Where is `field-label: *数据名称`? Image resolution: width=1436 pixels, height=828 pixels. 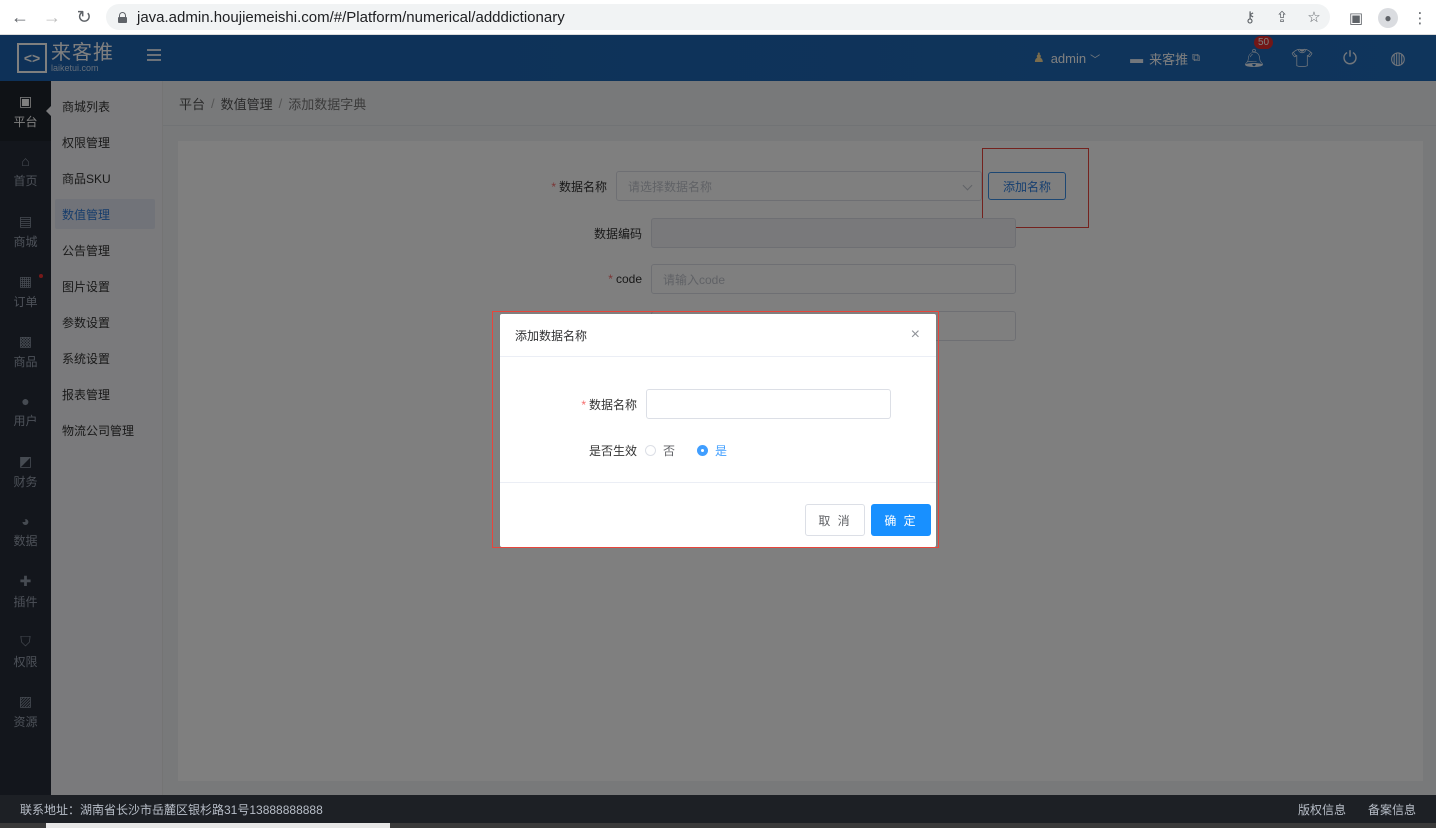
field-label: *数据名称 is located at coordinates (609, 405).